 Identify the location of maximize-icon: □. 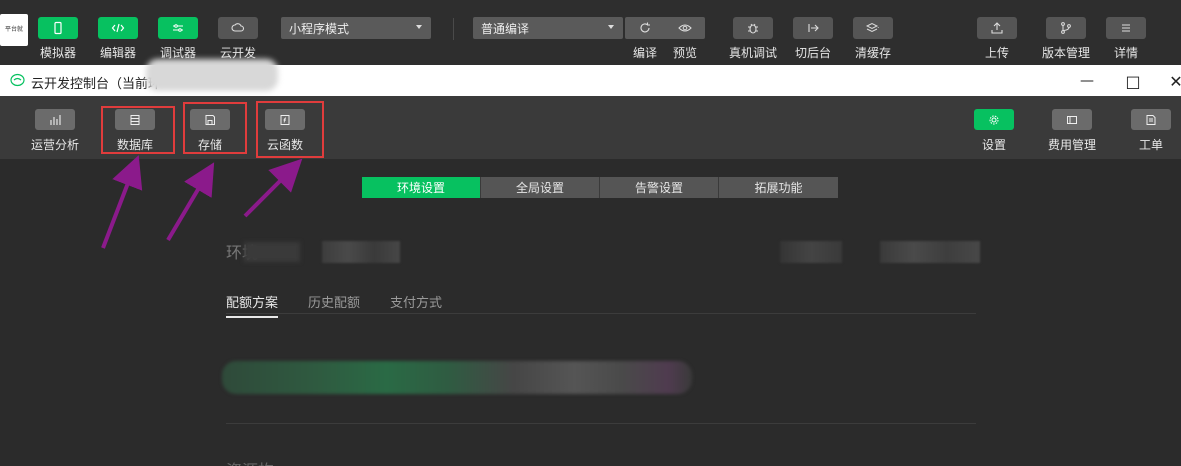
(1133, 81).